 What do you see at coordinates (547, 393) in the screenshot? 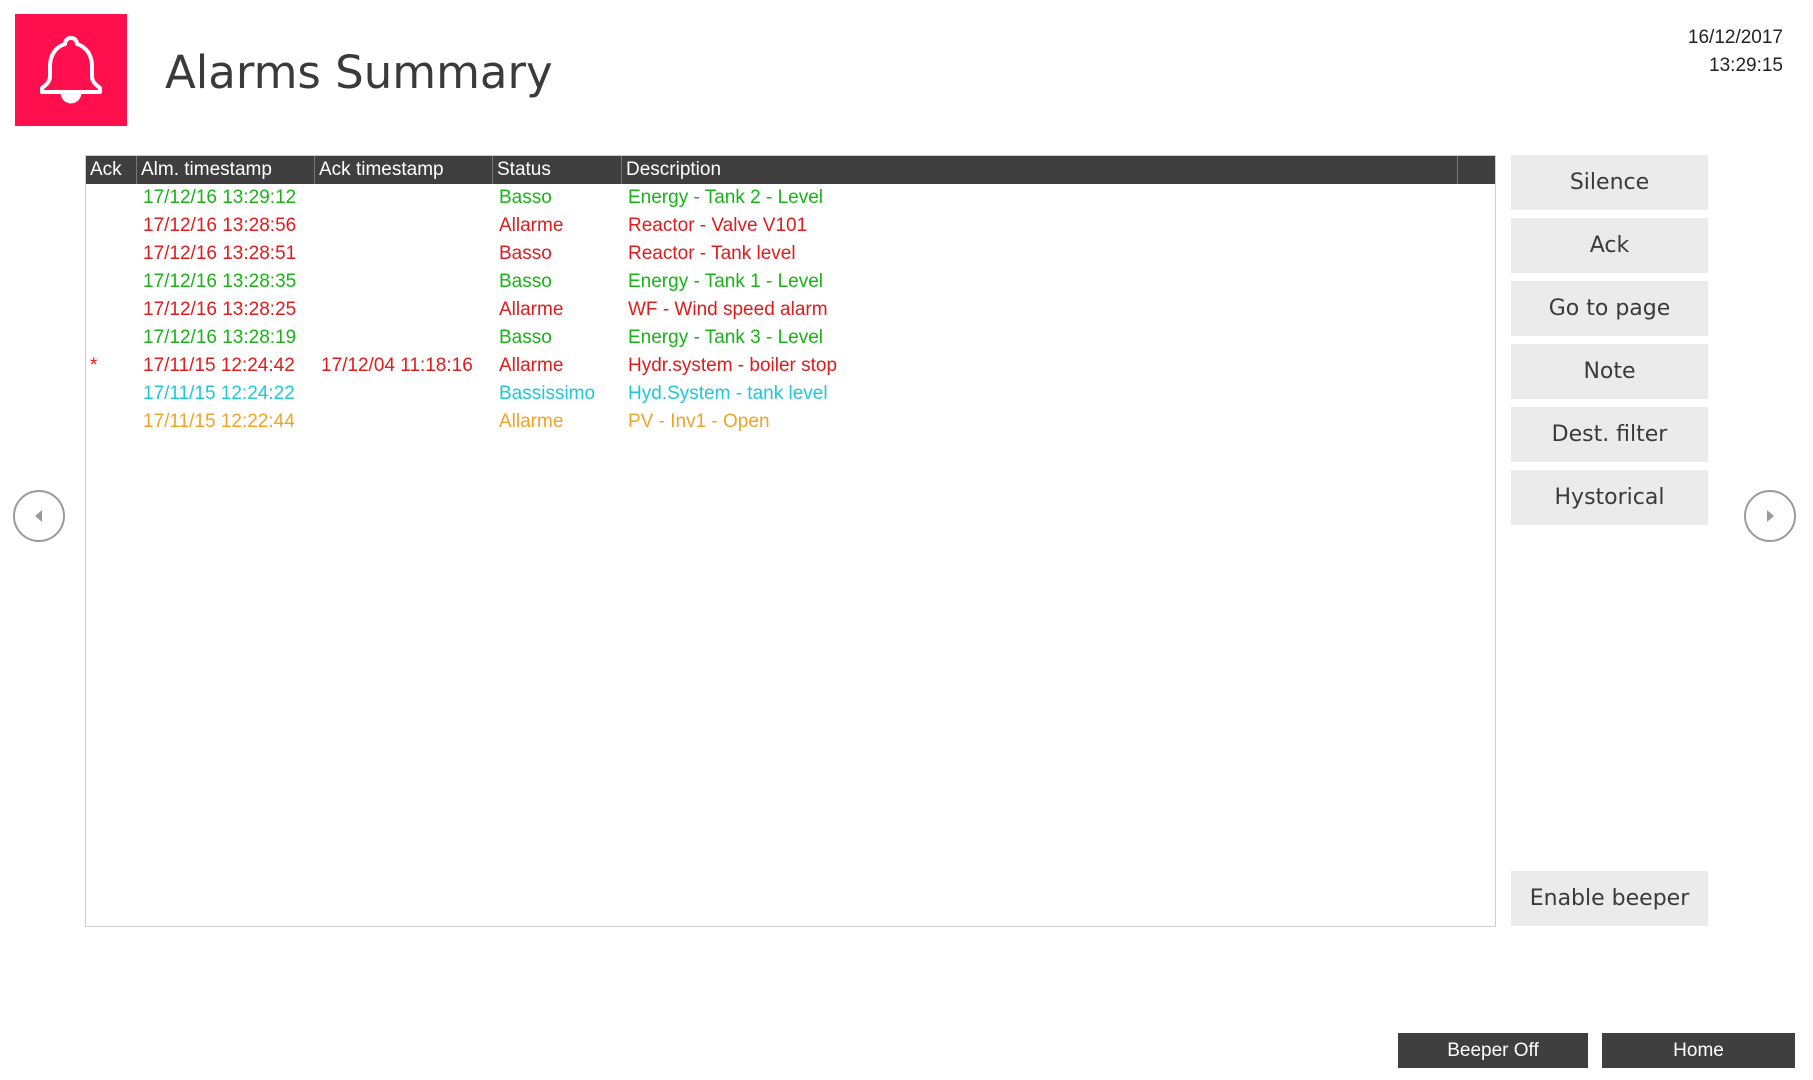
I see `status-cell: Bassissimo` at bounding box center [547, 393].